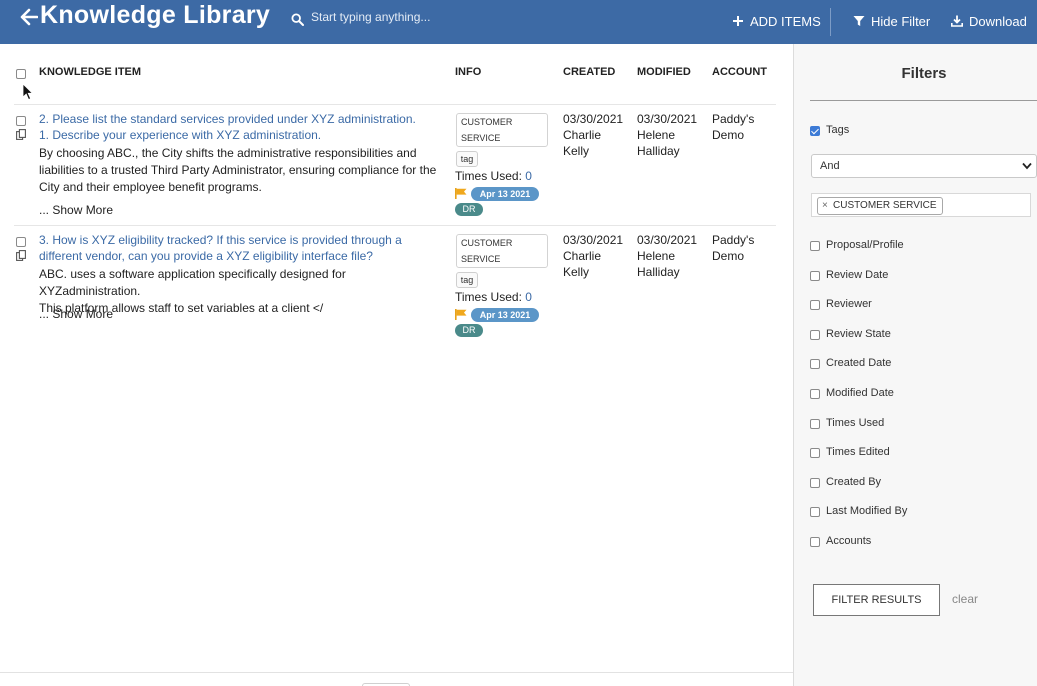 Image resolution: width=1037 pixels, height=686 pixels. I want to click on times-edited-label: Times Edited, so click(858, 452).